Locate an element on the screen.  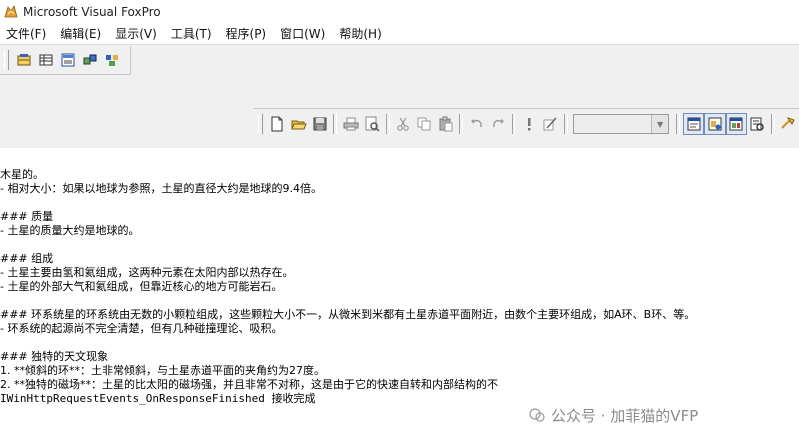
output-line: - 土星的外部大气和氦组成，但靠近核心的地方可能岩石。 is located at coordinates (141, 286).